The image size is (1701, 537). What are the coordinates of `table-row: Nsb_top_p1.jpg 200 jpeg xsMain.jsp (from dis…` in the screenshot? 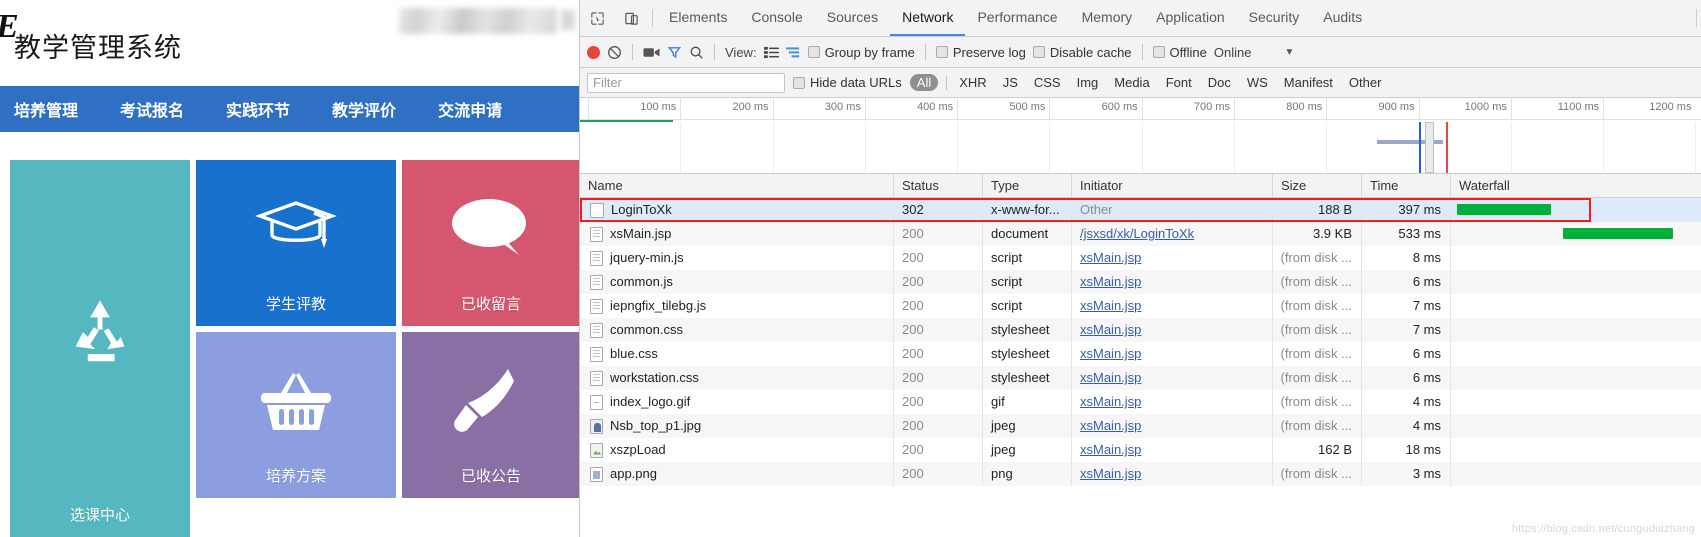 It's located at (1140, 426).